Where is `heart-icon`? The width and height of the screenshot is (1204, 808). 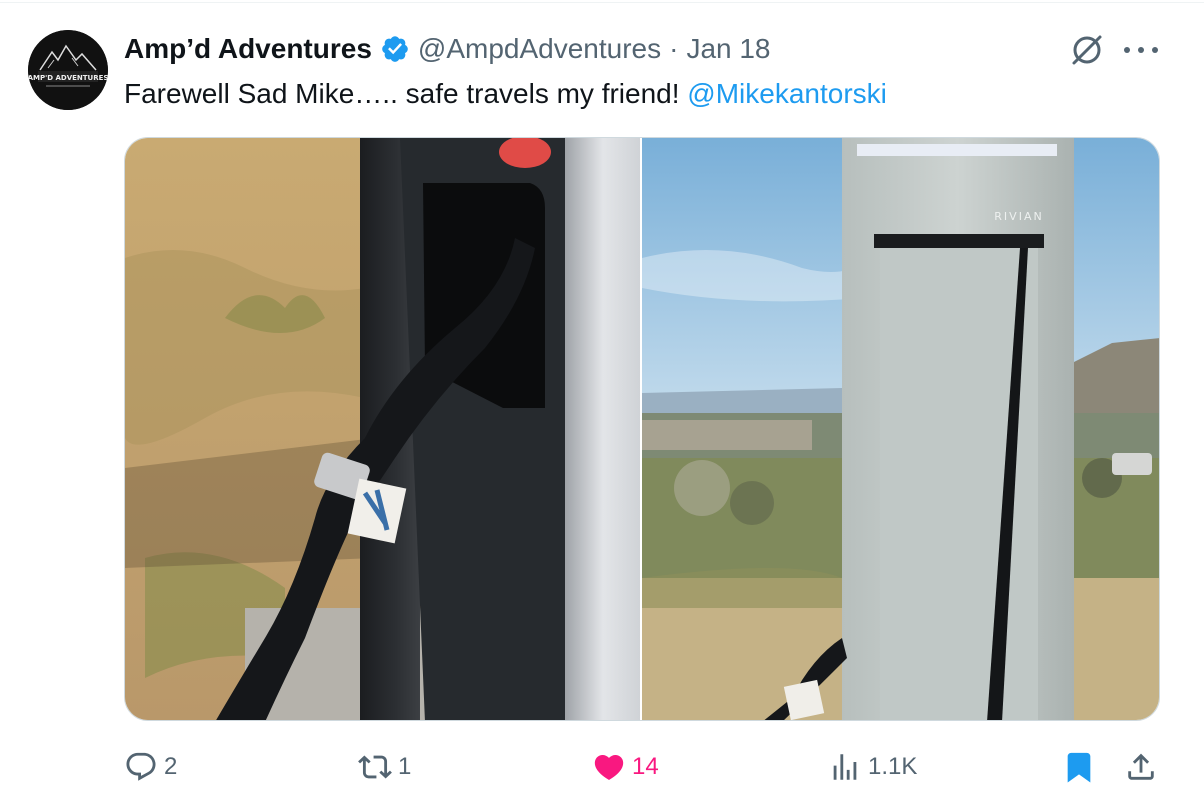 heart-icon is located at coordinates (609, 767).